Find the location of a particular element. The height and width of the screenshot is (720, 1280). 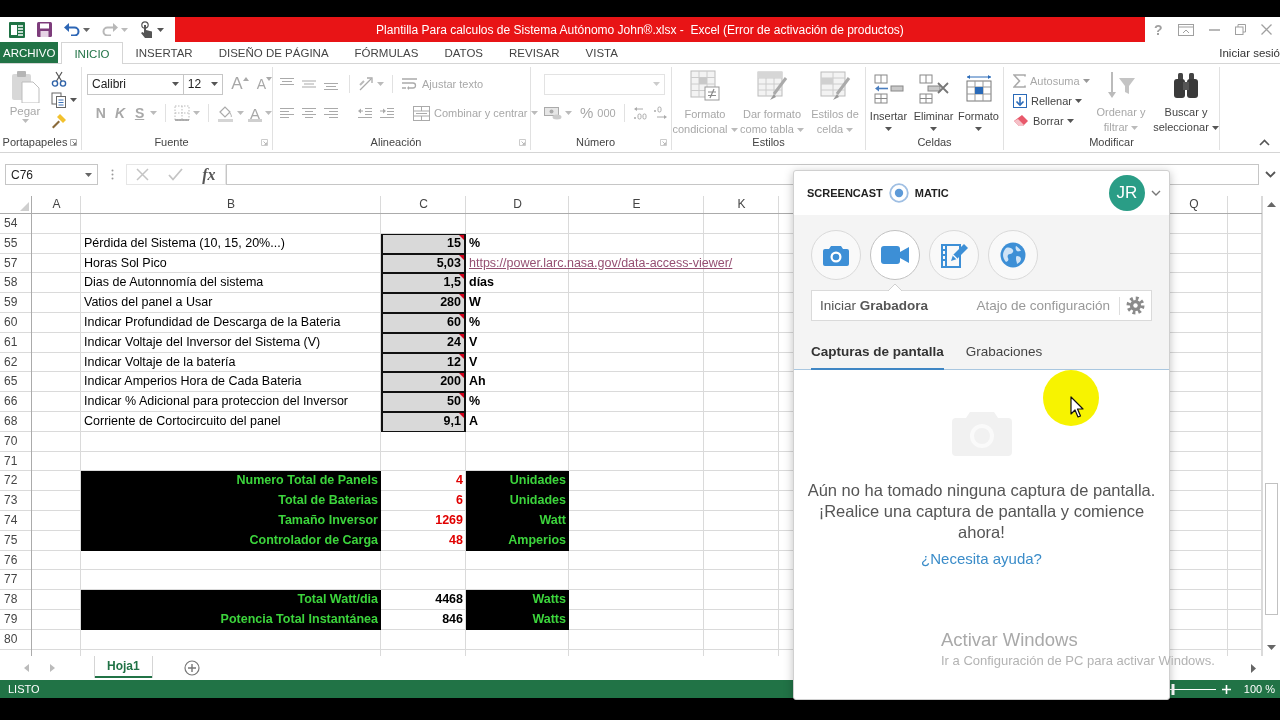

column-header: K is located at coordinates (741, 205).